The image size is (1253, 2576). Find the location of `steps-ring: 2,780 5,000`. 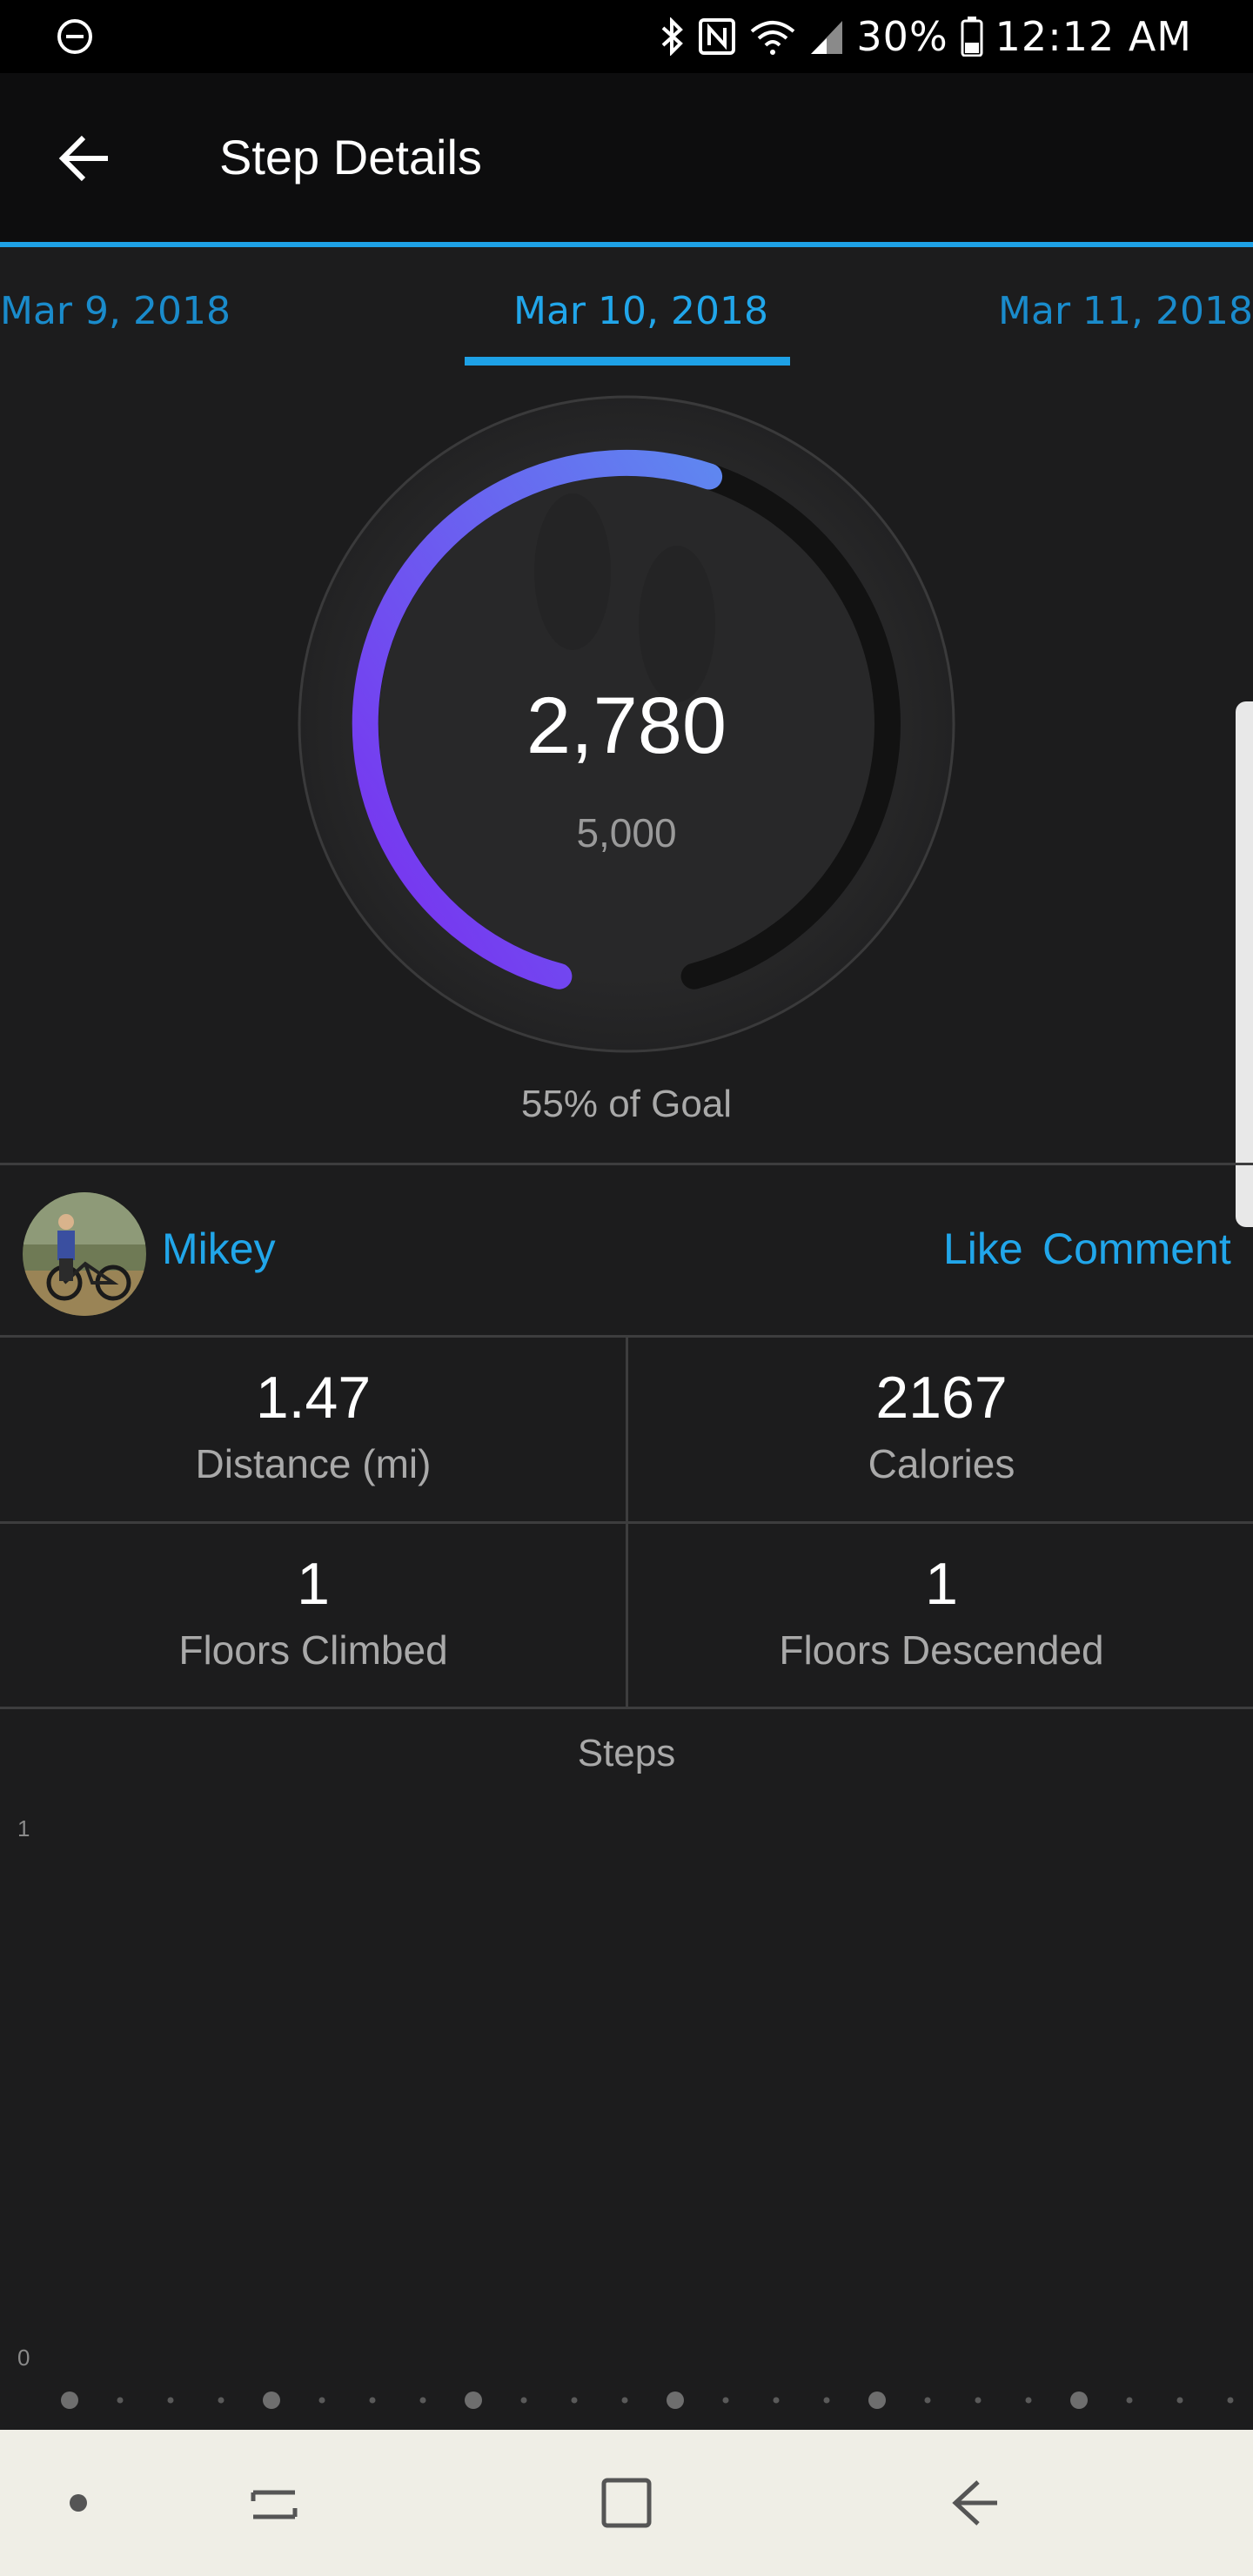

steps-ring: 2,780 5,000 is located at coordinates (626, 724).